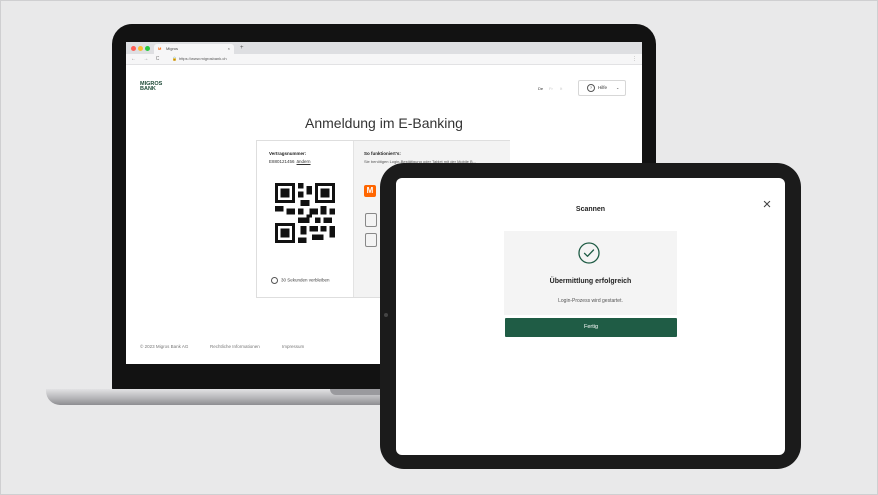  What do you see at coordinates (384, 59) in the screenshot?
I see `address-bar: ← → C 🔒 https://www.migrosbank.ch ⋮` at bounding box center [384, 59].